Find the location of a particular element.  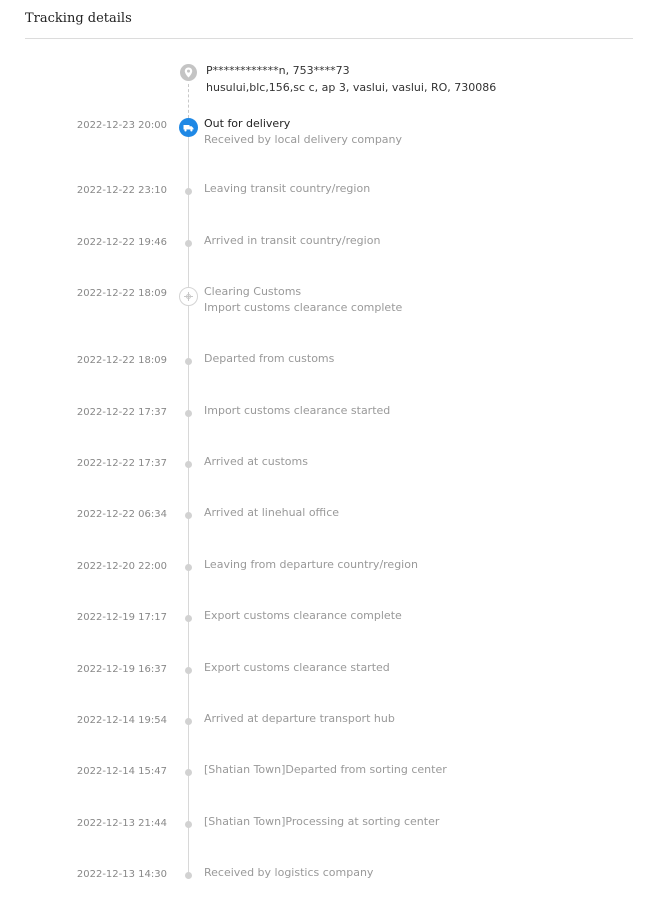

event-description: Arrived at linehual office is located at coordinates (271, 513).